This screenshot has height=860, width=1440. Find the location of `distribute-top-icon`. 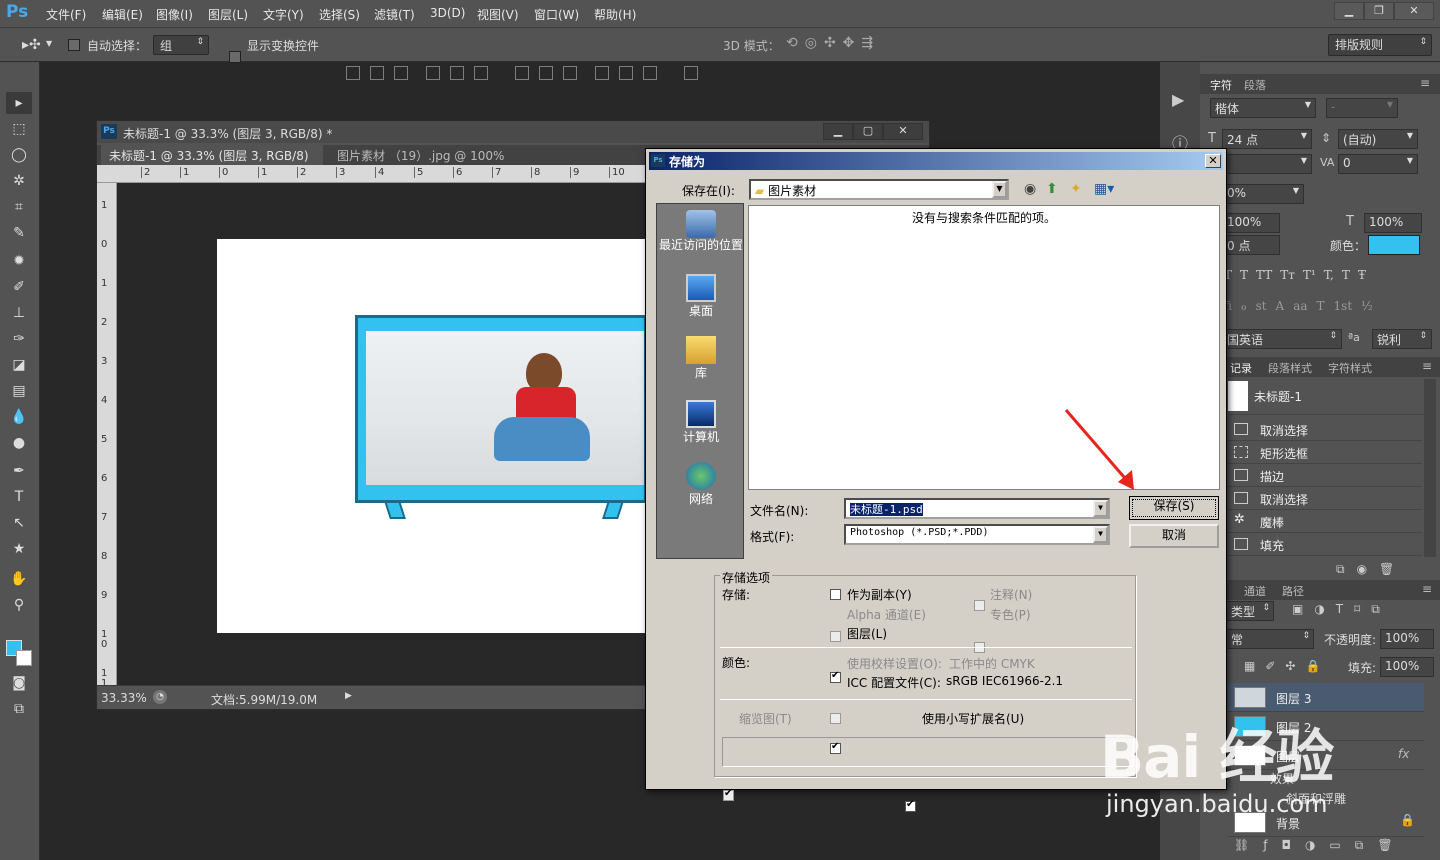

distribute-top-icon is located at coordinates (522, 73).